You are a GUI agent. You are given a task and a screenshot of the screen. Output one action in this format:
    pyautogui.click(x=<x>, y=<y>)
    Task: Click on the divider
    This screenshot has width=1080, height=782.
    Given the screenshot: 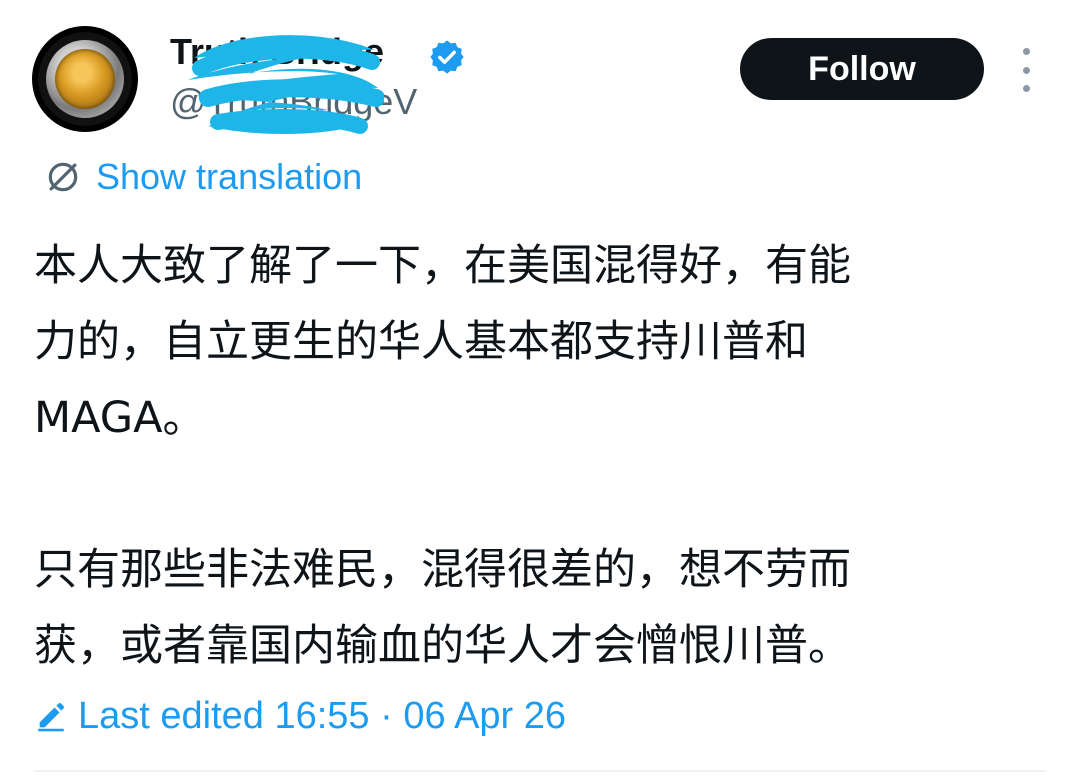 What is the action you would take?
    pyautogui.click(x=540, y=771)
    